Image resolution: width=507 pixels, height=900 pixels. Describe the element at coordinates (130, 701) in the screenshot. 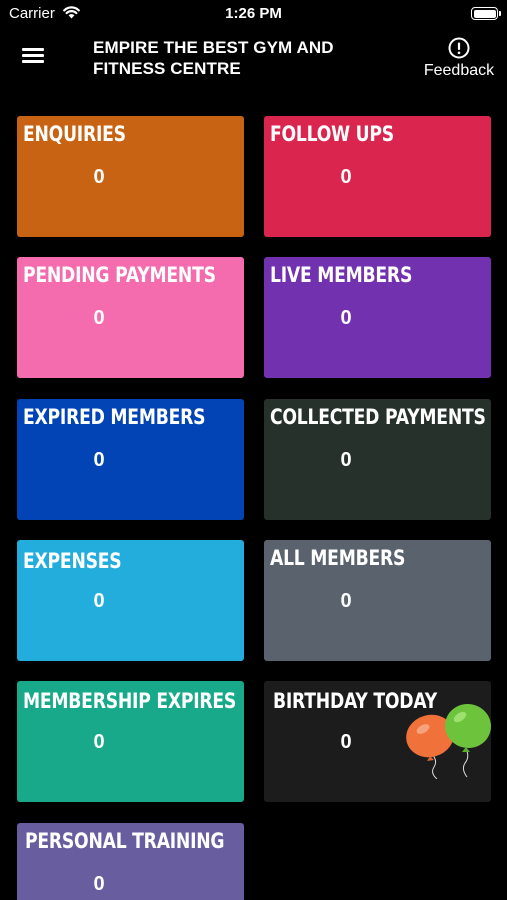

I see `tile-label: MEMBERSHIP EXPIRES` at that location.